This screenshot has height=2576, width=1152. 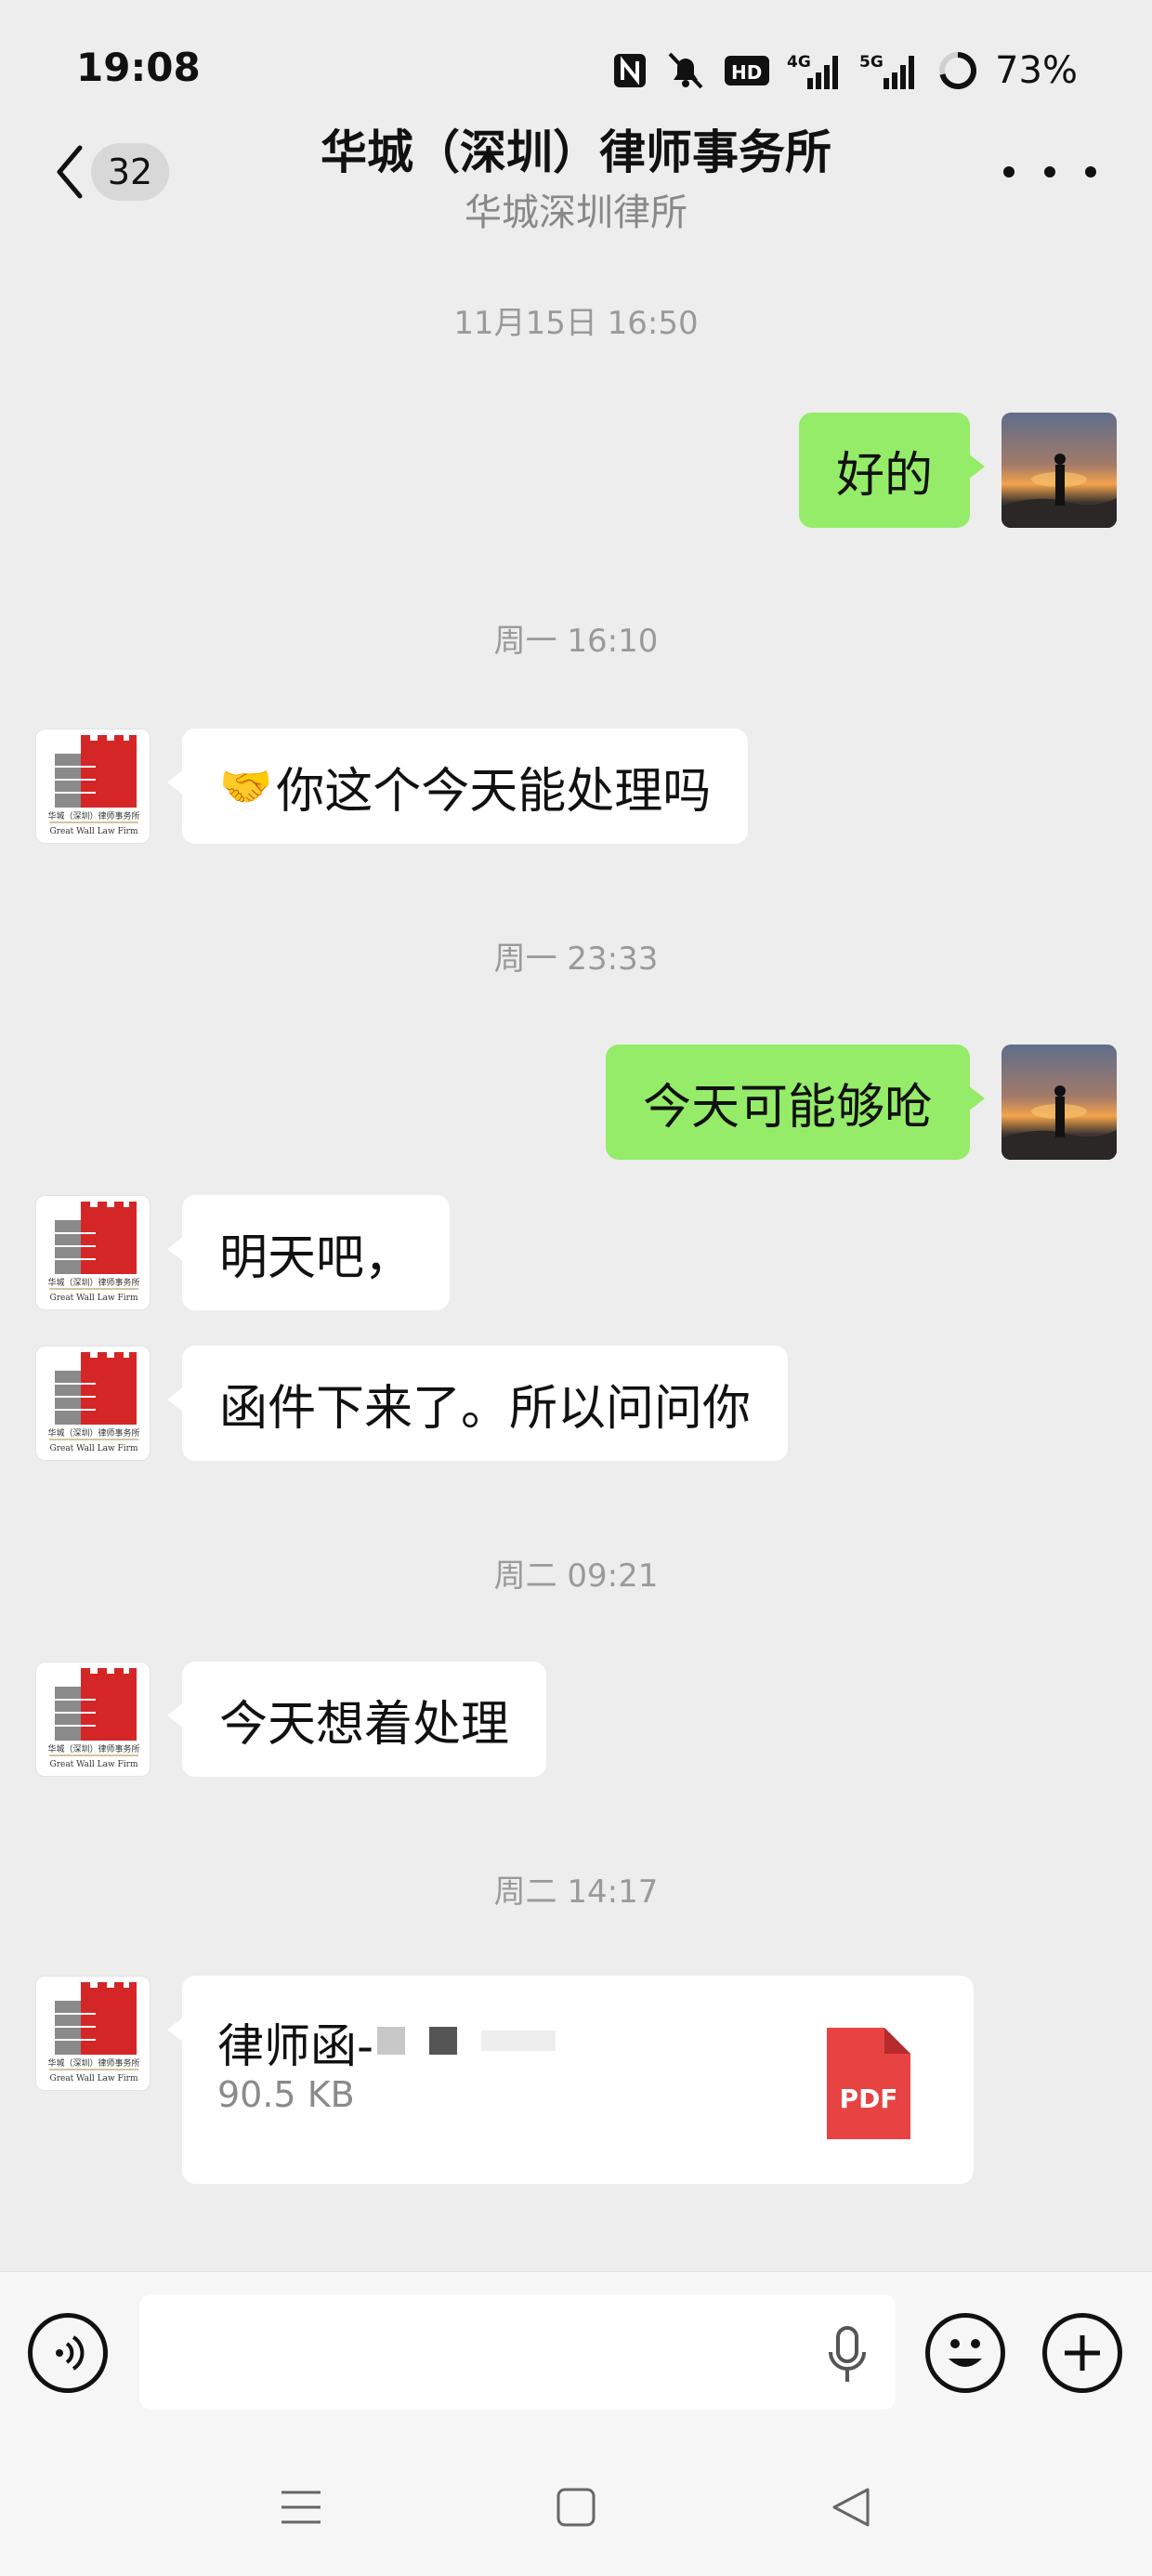 I want to click on more-actions-button, so click(x=1082, y=2353).